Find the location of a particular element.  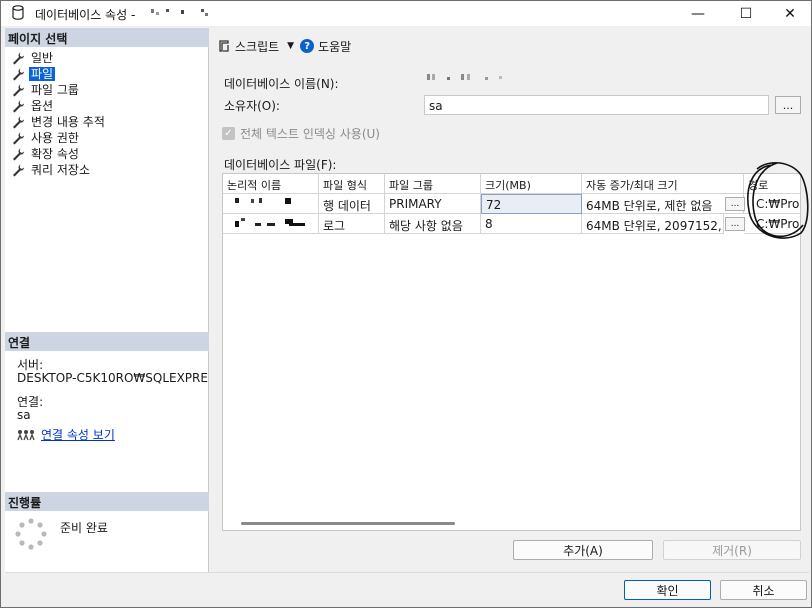

page-item-label: 파일 그룹 is located at coordinates (55, 90).